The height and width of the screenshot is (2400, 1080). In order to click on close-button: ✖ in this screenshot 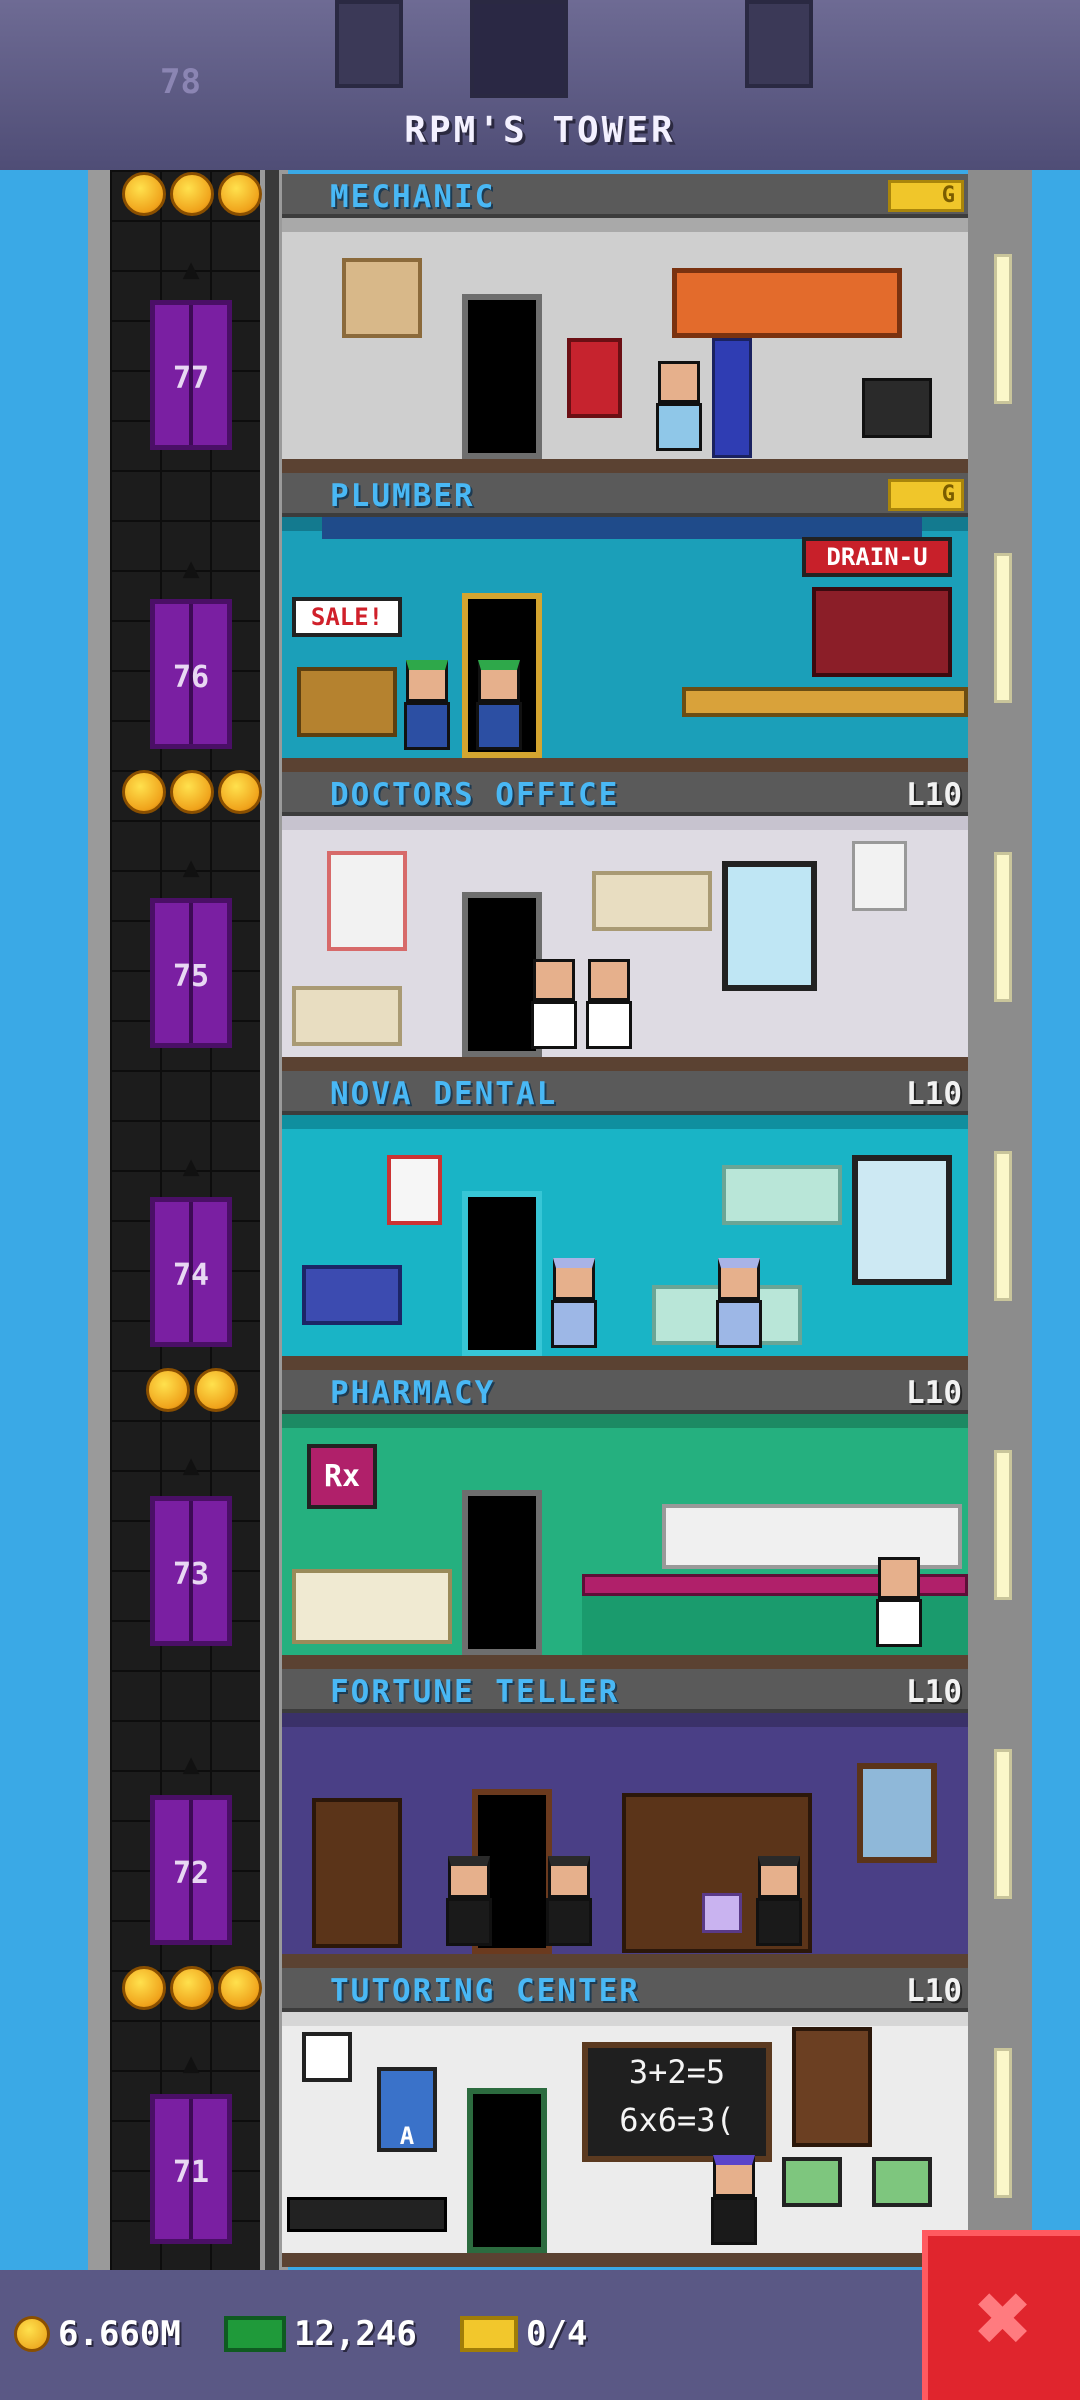, I will do `click(1001, 2315)`.